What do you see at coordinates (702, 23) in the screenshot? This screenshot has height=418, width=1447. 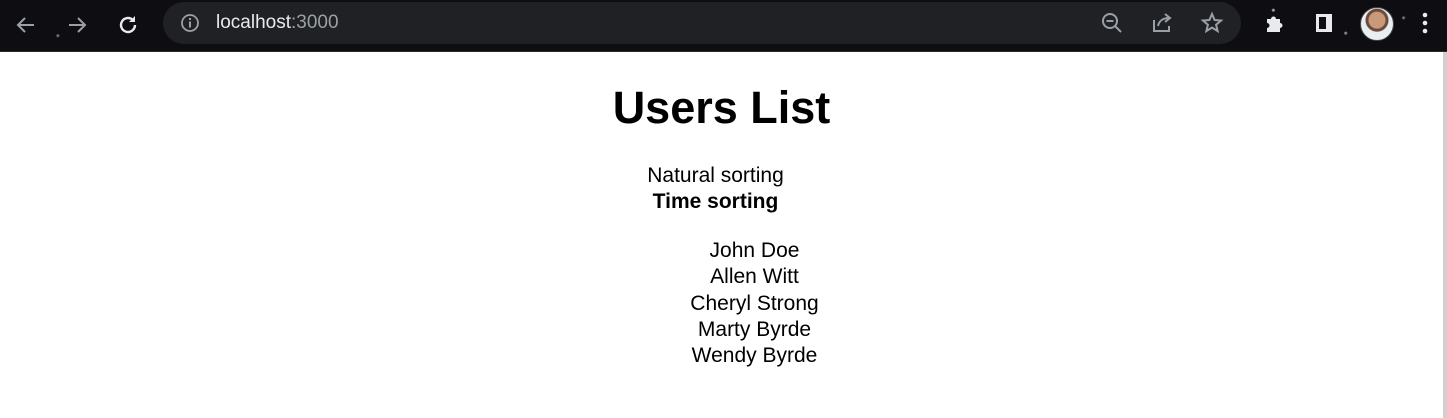 I see `address-bar: localhost:3000` at bounding box center [702, 23].